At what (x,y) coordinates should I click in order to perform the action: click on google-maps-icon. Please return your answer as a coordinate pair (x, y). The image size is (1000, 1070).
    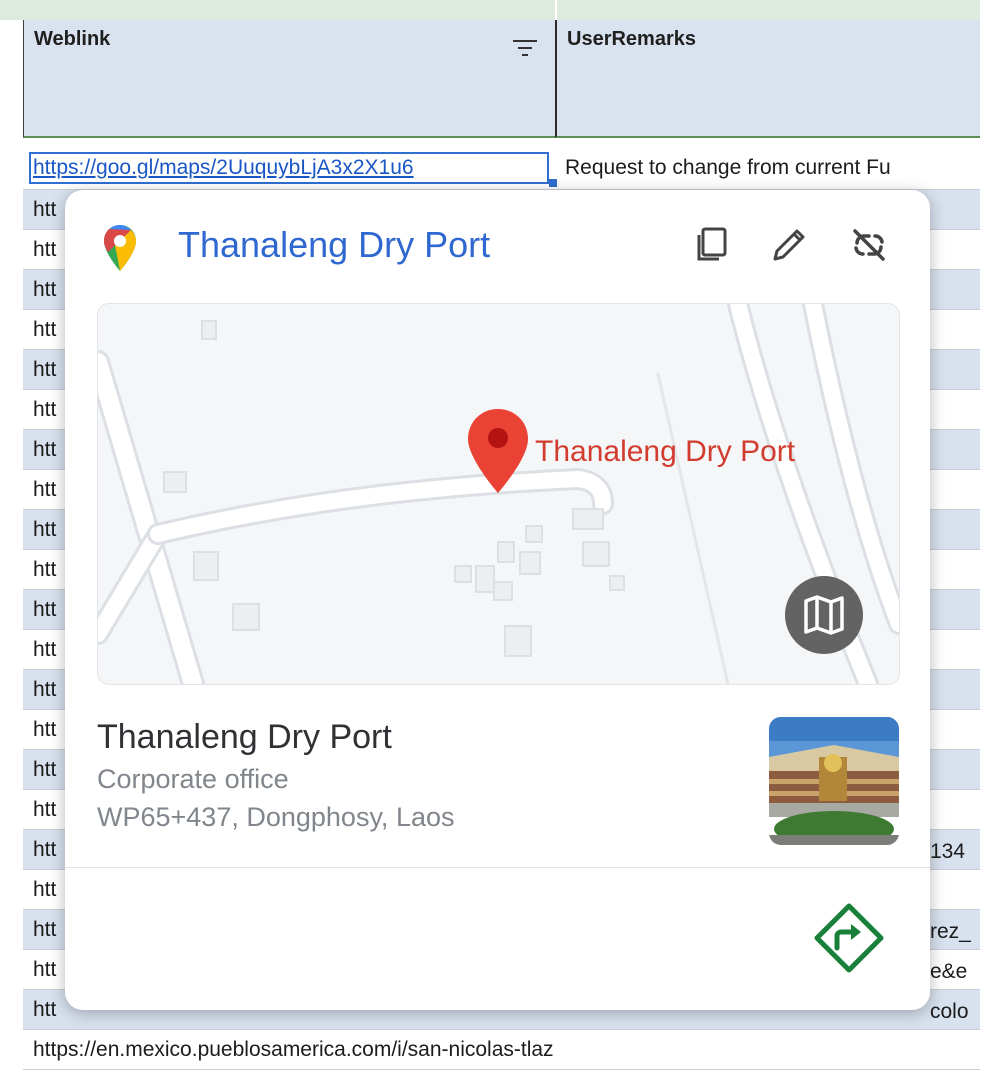
    Looking at the image, I should click on (120, 248).